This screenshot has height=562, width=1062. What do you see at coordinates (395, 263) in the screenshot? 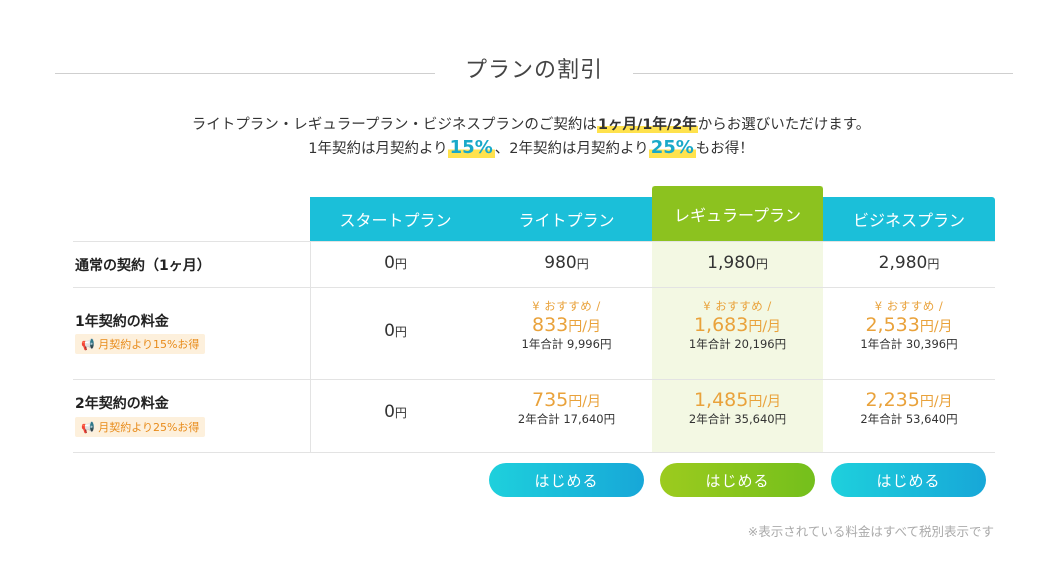
I see `price-start-monthly: 0円` at bounding box center [395, 263].